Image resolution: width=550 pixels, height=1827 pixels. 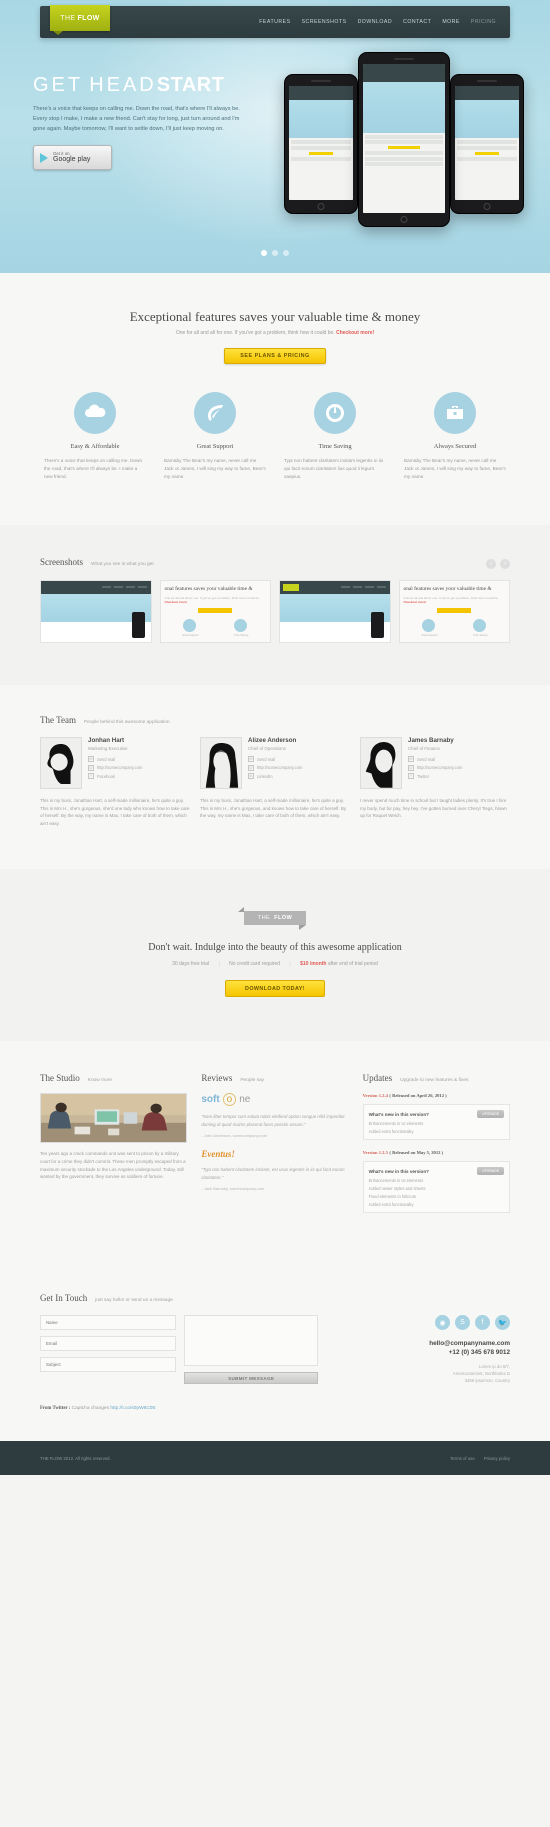 I want to click on nav-item-more: MORE, so click(x=451, y=22).